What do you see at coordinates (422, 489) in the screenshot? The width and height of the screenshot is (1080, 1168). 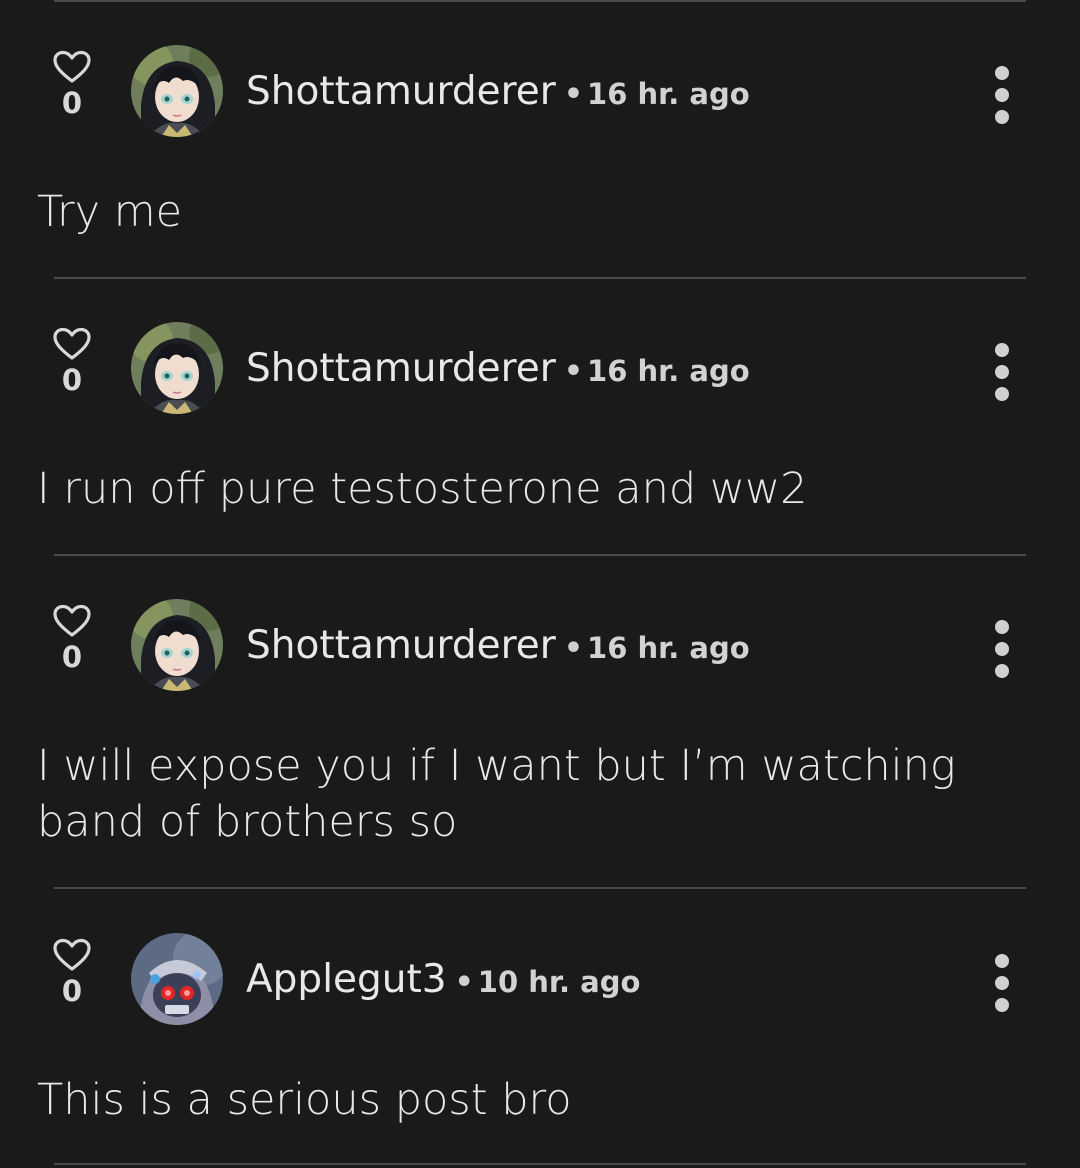 I see `comment-text: I run off pure testosterone and ww2` at bounding box center [422, 489].